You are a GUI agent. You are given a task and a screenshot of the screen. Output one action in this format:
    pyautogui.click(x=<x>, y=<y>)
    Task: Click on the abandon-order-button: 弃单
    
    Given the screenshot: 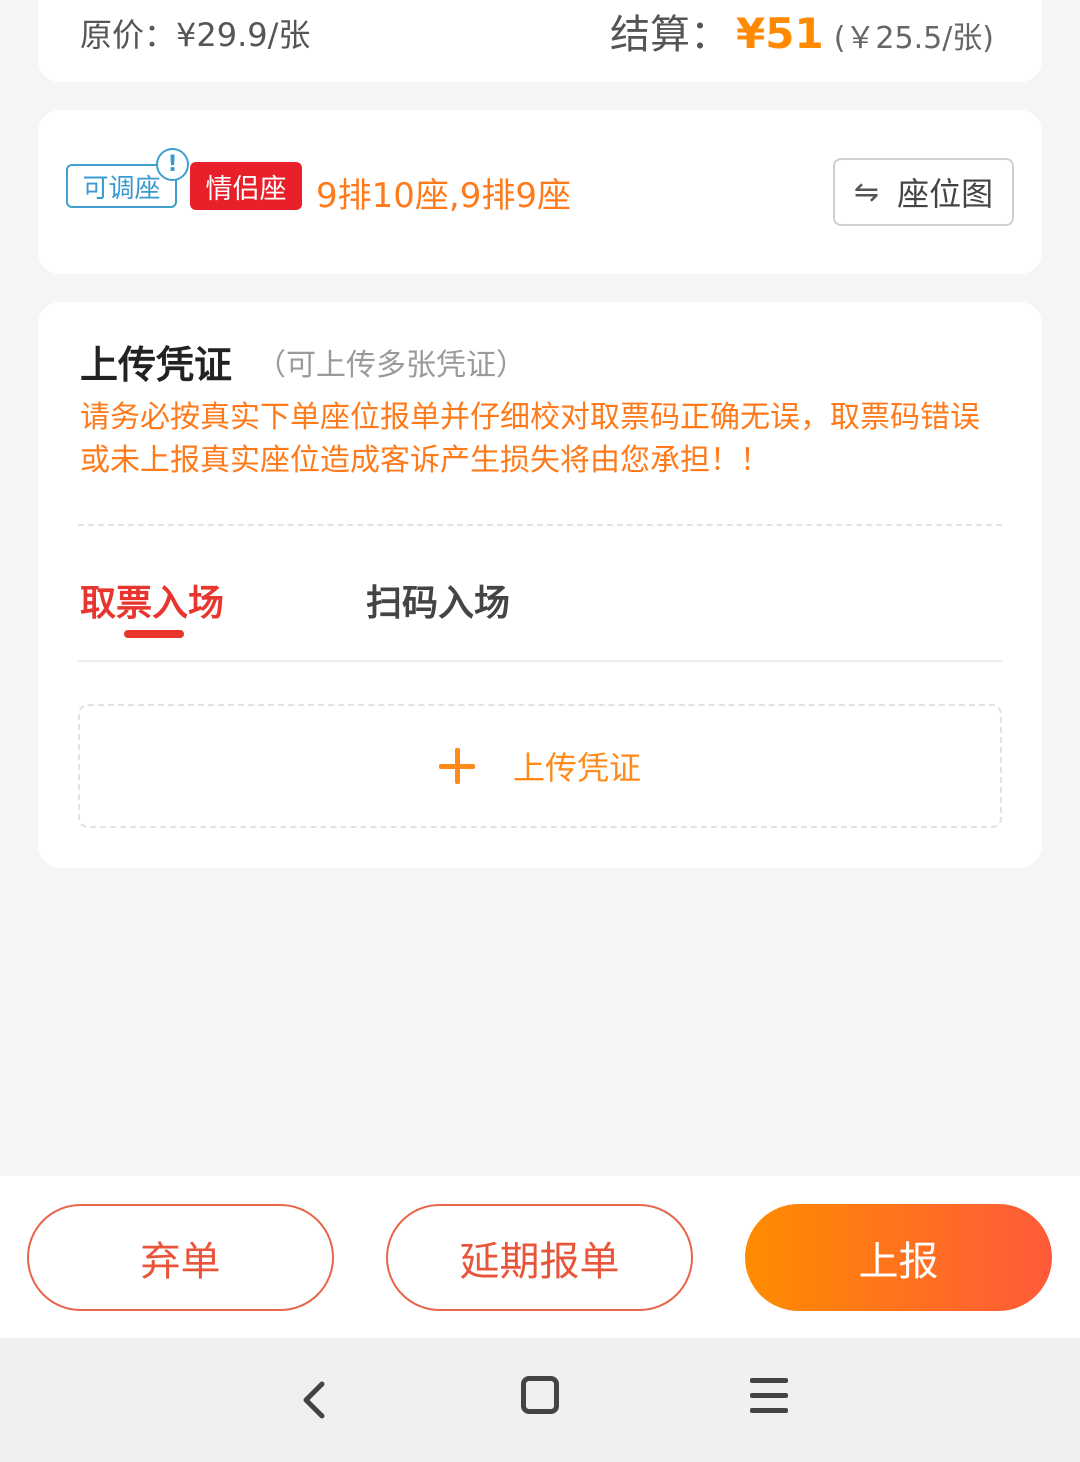 What is the action you would take?
    pyautogui.click(x=180, y=1257)
    